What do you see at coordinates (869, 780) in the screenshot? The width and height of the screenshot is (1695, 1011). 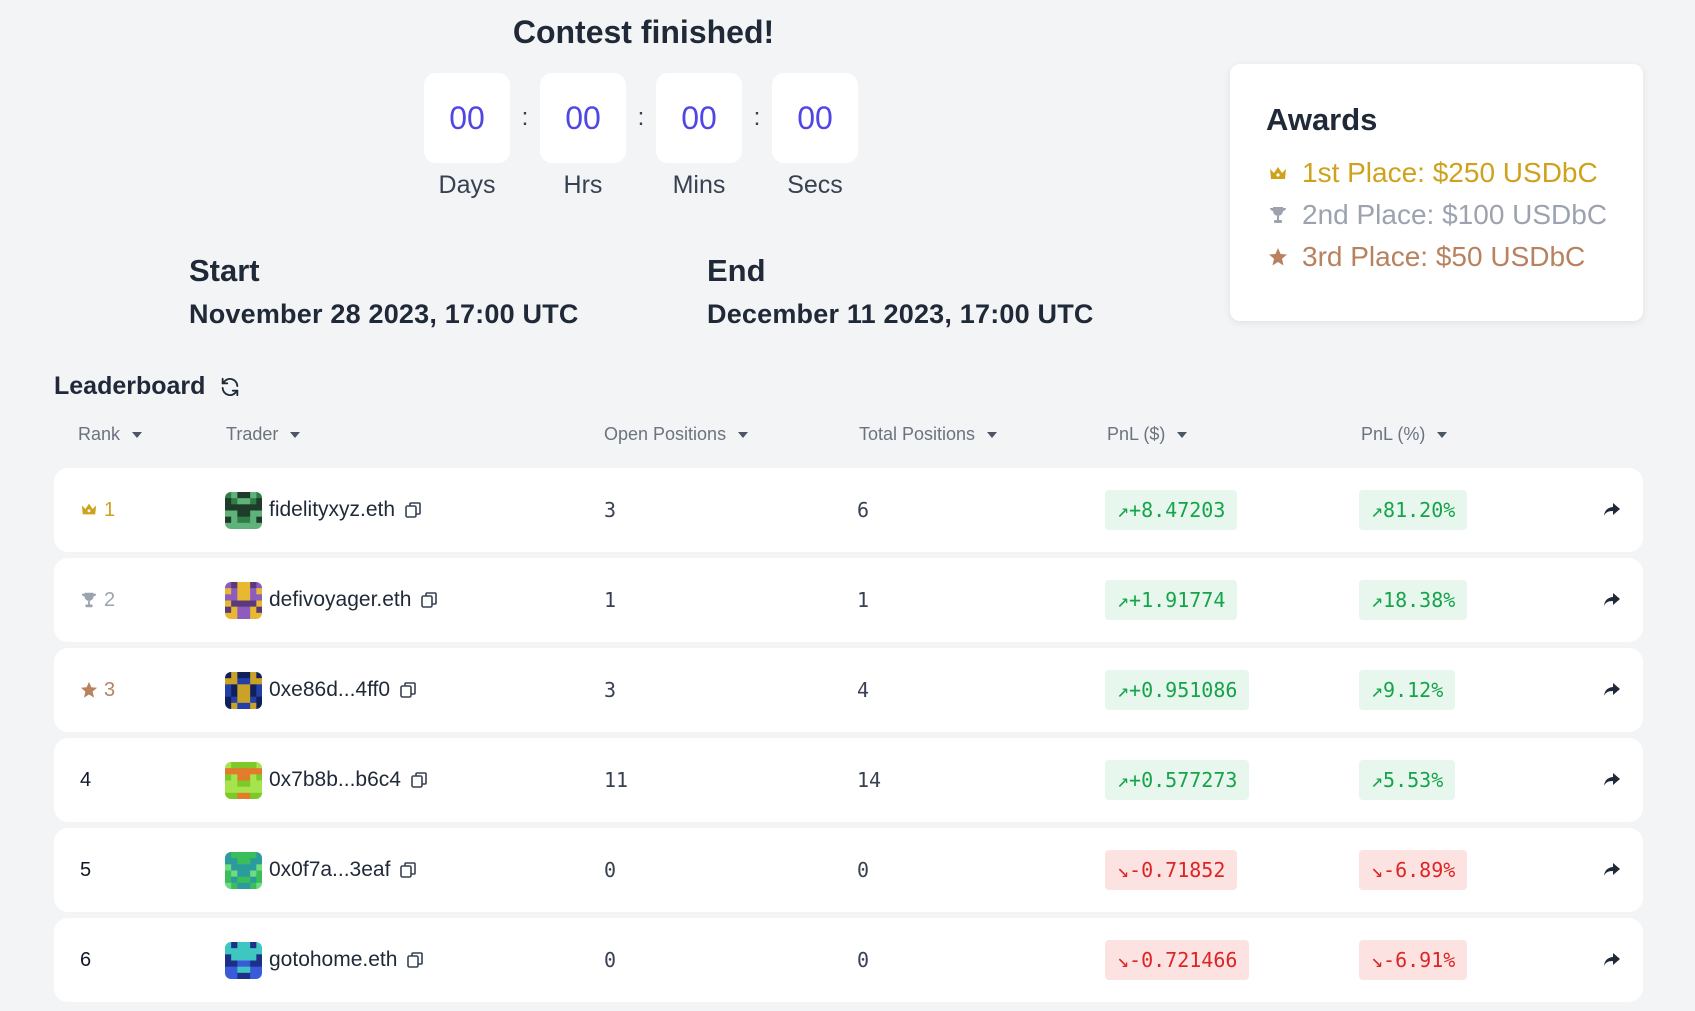 I see `total-positions-cell: 14` at bounding box center [869, 780].